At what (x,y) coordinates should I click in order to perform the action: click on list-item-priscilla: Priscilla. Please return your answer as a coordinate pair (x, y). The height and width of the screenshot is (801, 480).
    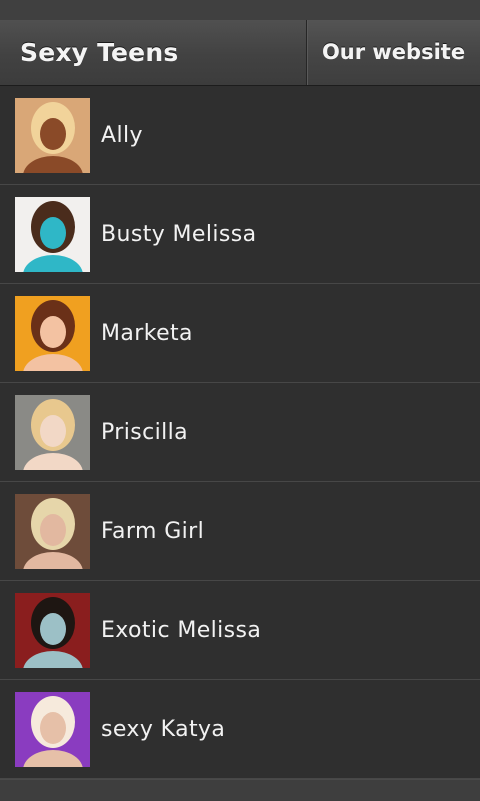
    Looking at the image, I should click on (240, 432).